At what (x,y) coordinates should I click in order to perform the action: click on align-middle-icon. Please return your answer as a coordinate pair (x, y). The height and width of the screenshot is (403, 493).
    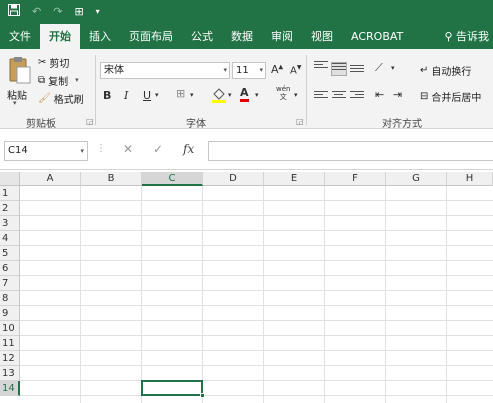
    Looking at the image, I should click on (339, 69).